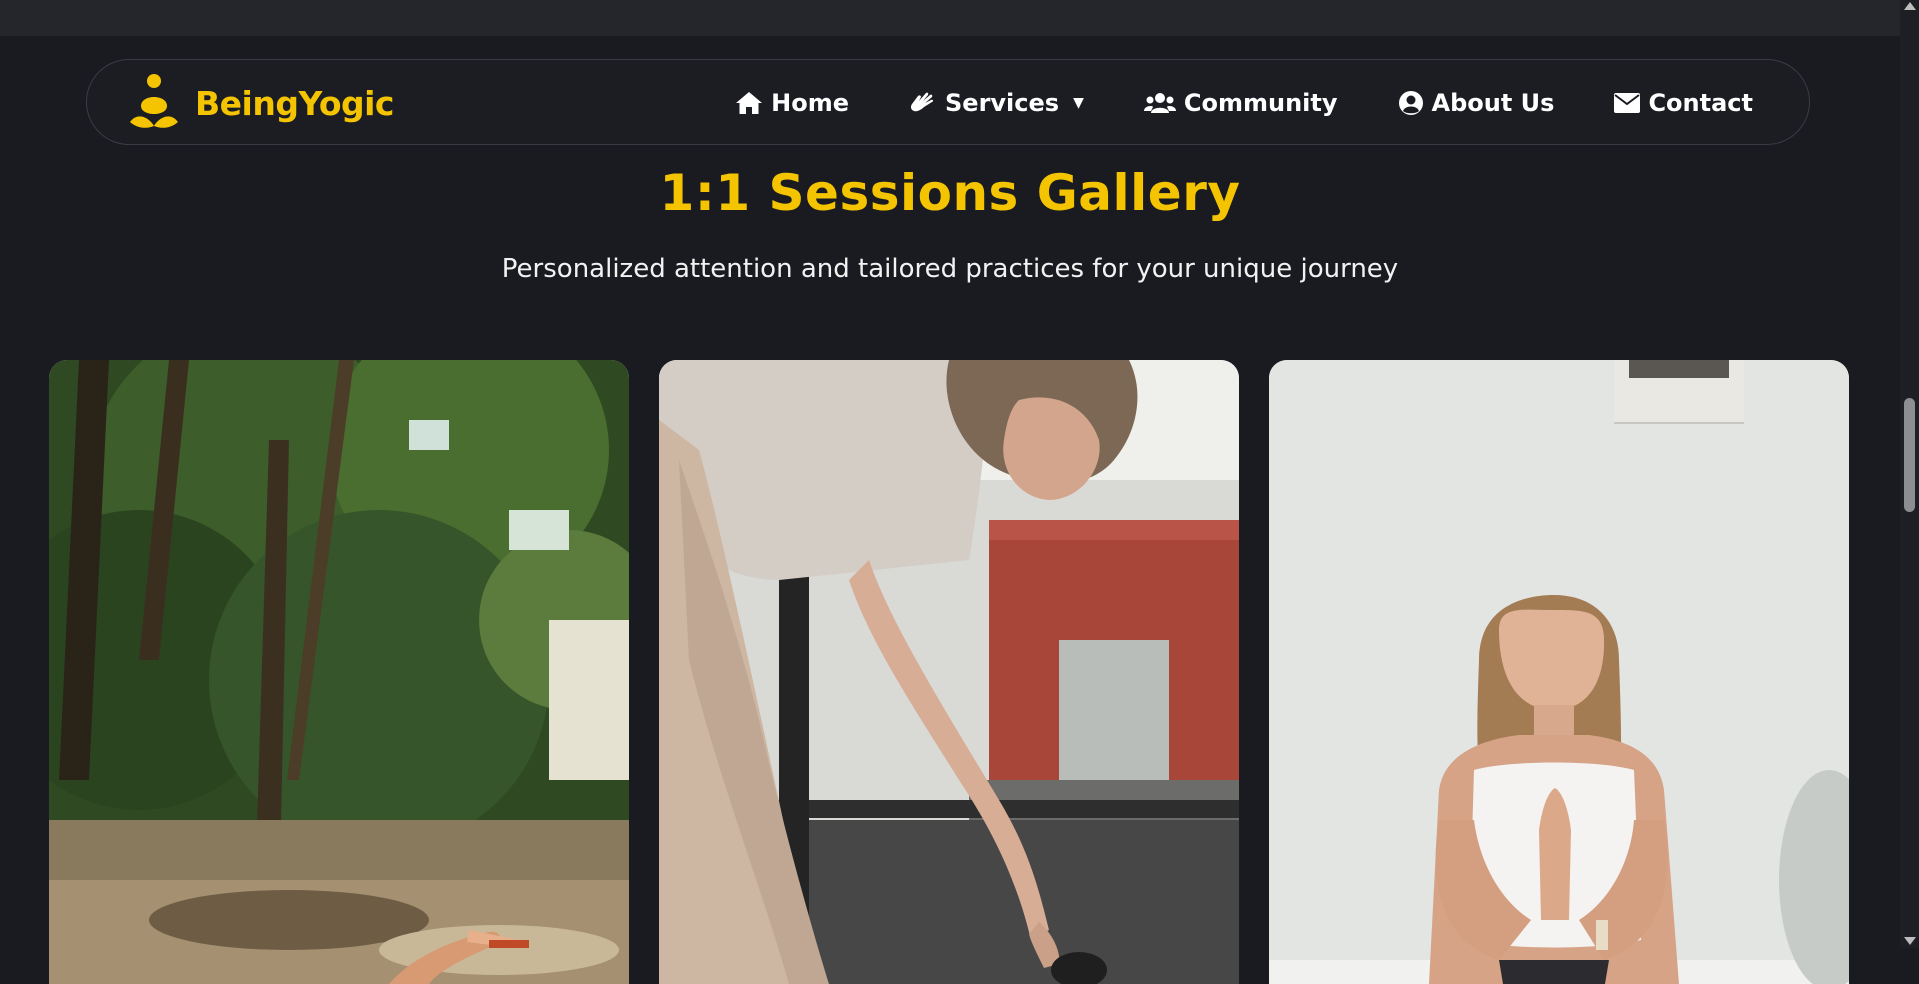 This screenshot has width=1919, height=984. I want to click on home-icon, so click(749, 103).